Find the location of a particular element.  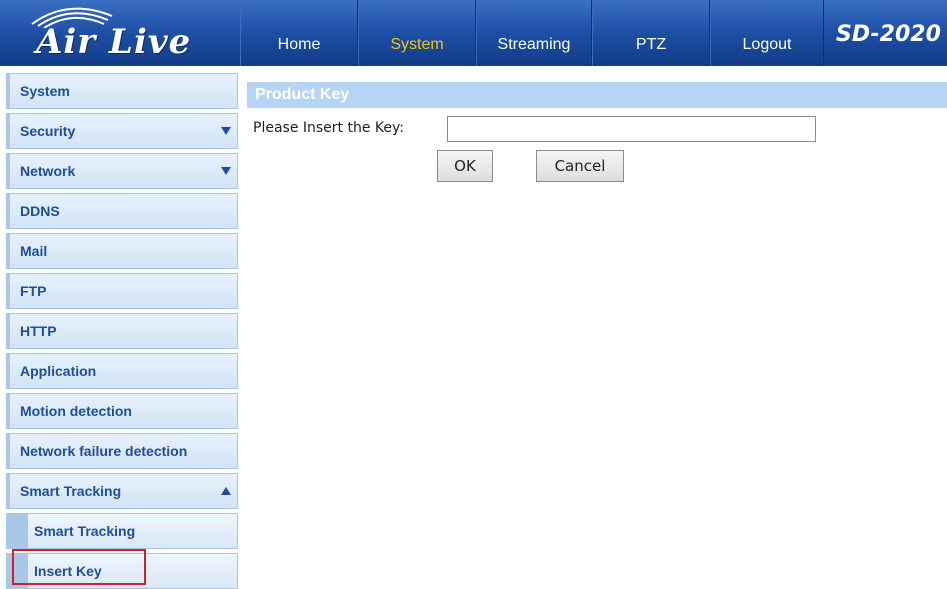

sidebar-item-label: DDNS is located at coordinates (40, 211).